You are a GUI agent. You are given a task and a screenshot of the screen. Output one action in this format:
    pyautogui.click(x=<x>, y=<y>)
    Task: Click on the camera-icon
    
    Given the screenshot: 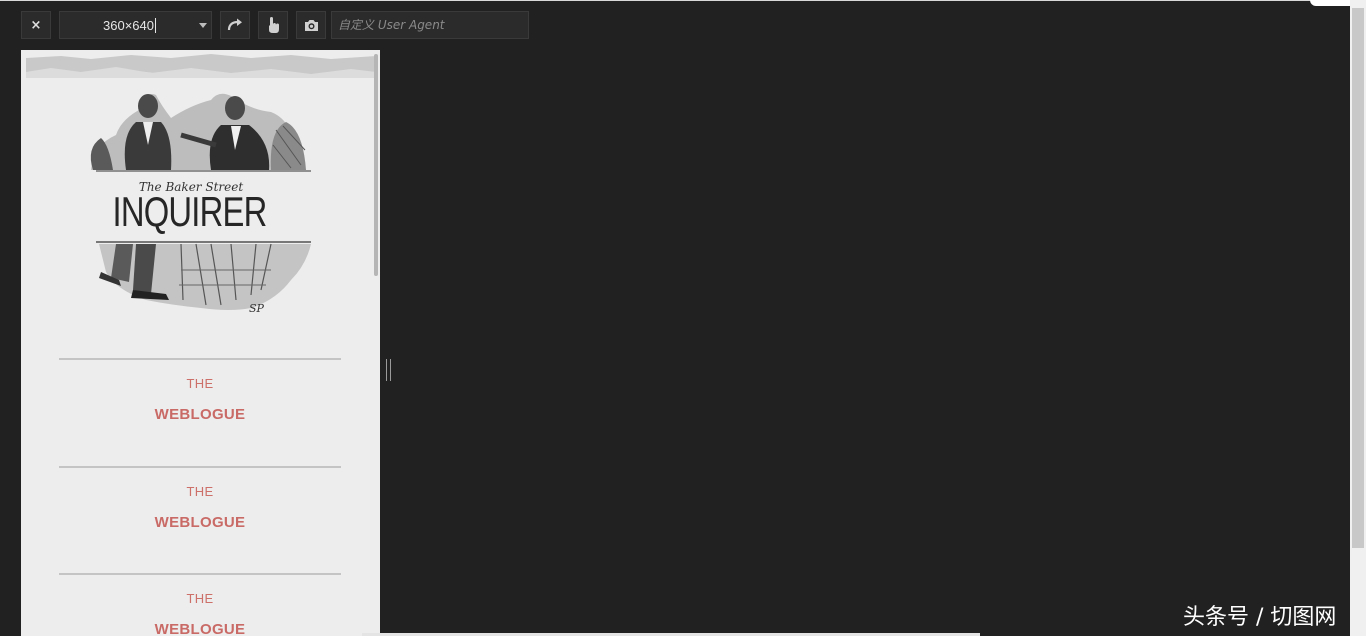 What is the action you would take?
    pyautogui.click(x=311, y=25)
    